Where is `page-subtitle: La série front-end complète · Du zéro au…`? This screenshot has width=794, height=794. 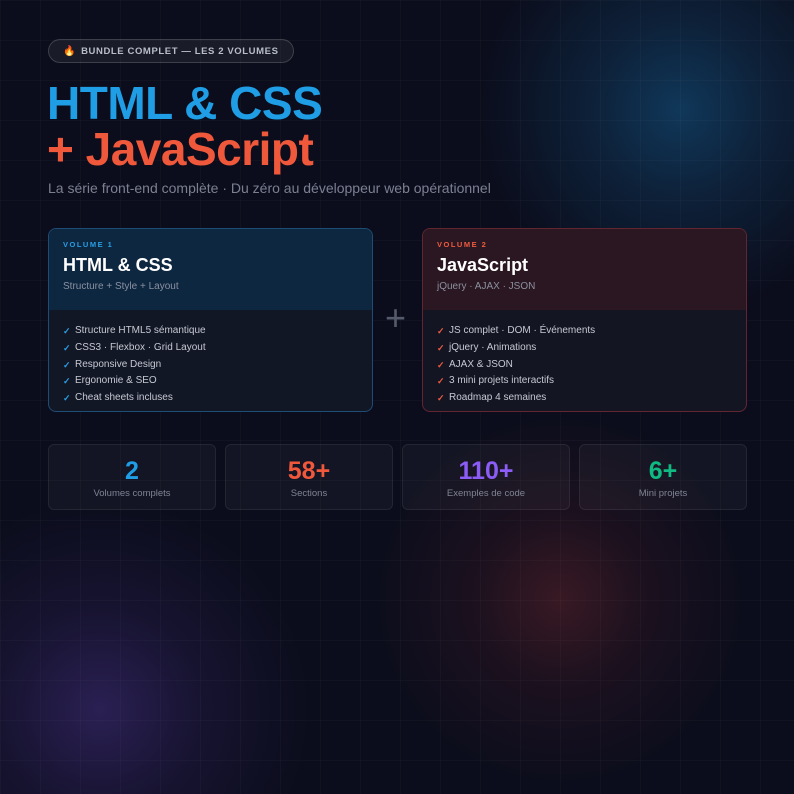 page-subtitle: La série front-end complète · Du zéro au… is located at coordinates (269, 188).